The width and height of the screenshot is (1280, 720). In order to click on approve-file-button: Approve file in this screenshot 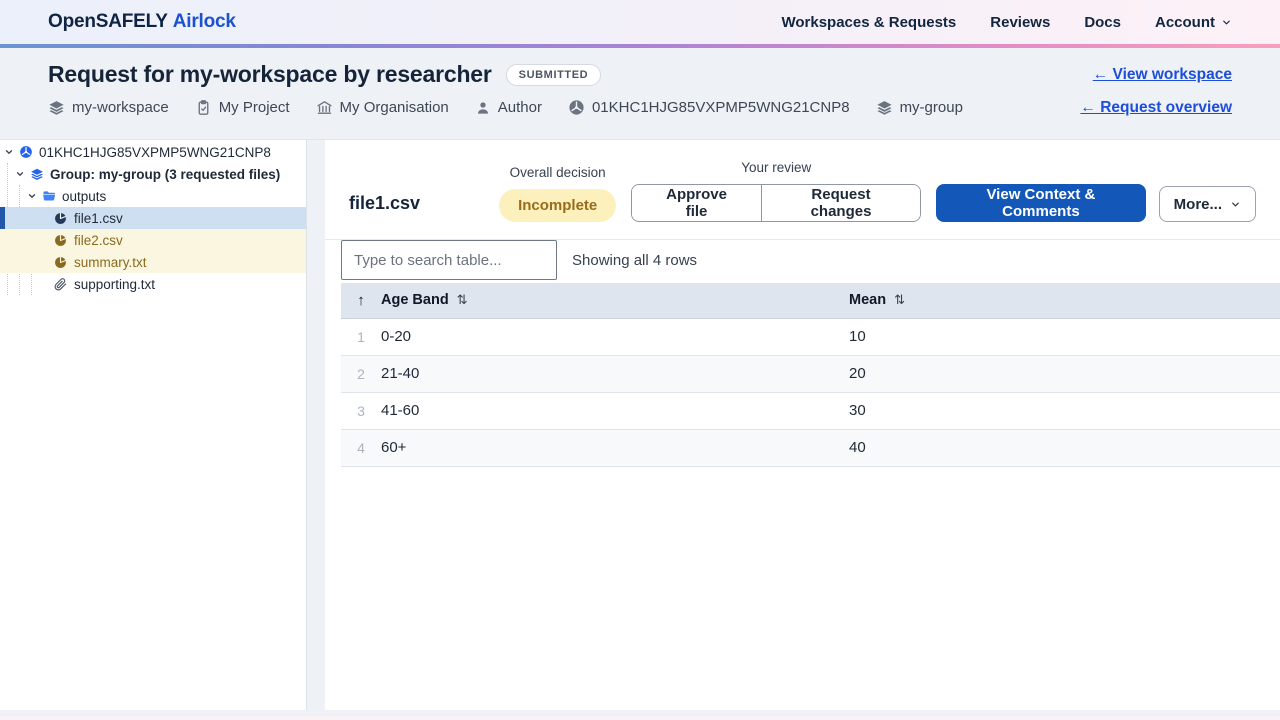, I will do `click(696, 203)`.